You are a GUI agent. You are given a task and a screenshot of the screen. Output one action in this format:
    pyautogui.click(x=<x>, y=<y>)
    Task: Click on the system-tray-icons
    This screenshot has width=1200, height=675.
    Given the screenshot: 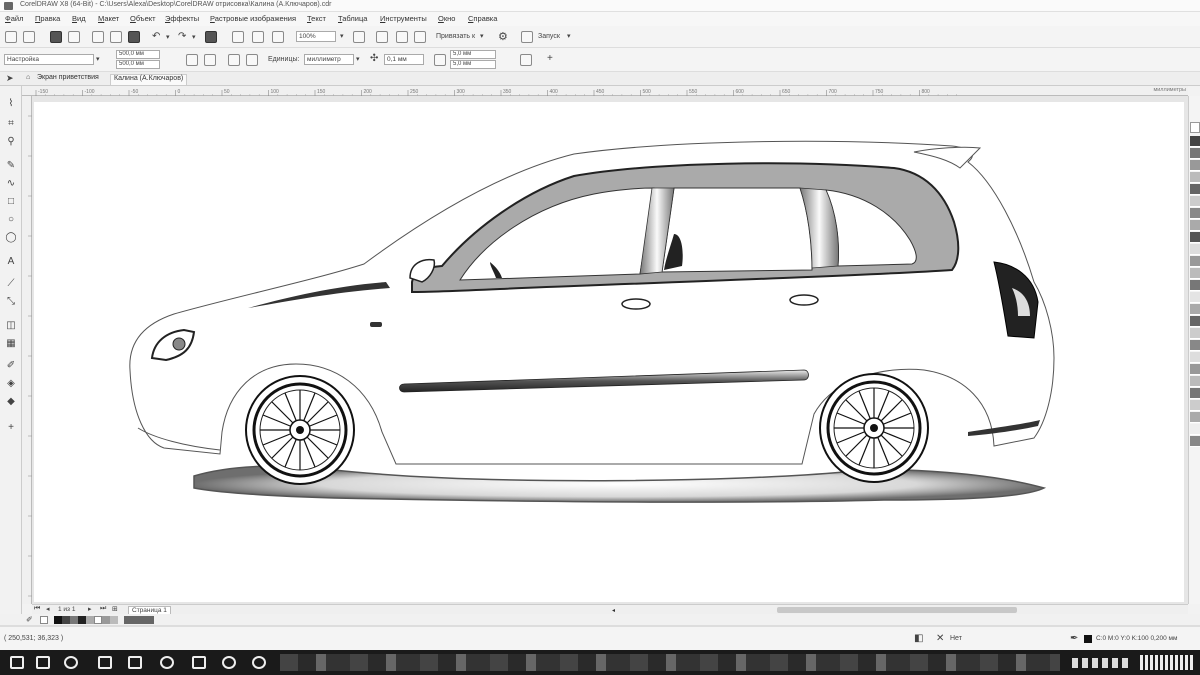 What is the action you would take?
    pyautogui.click(x=1102, y=663)
    